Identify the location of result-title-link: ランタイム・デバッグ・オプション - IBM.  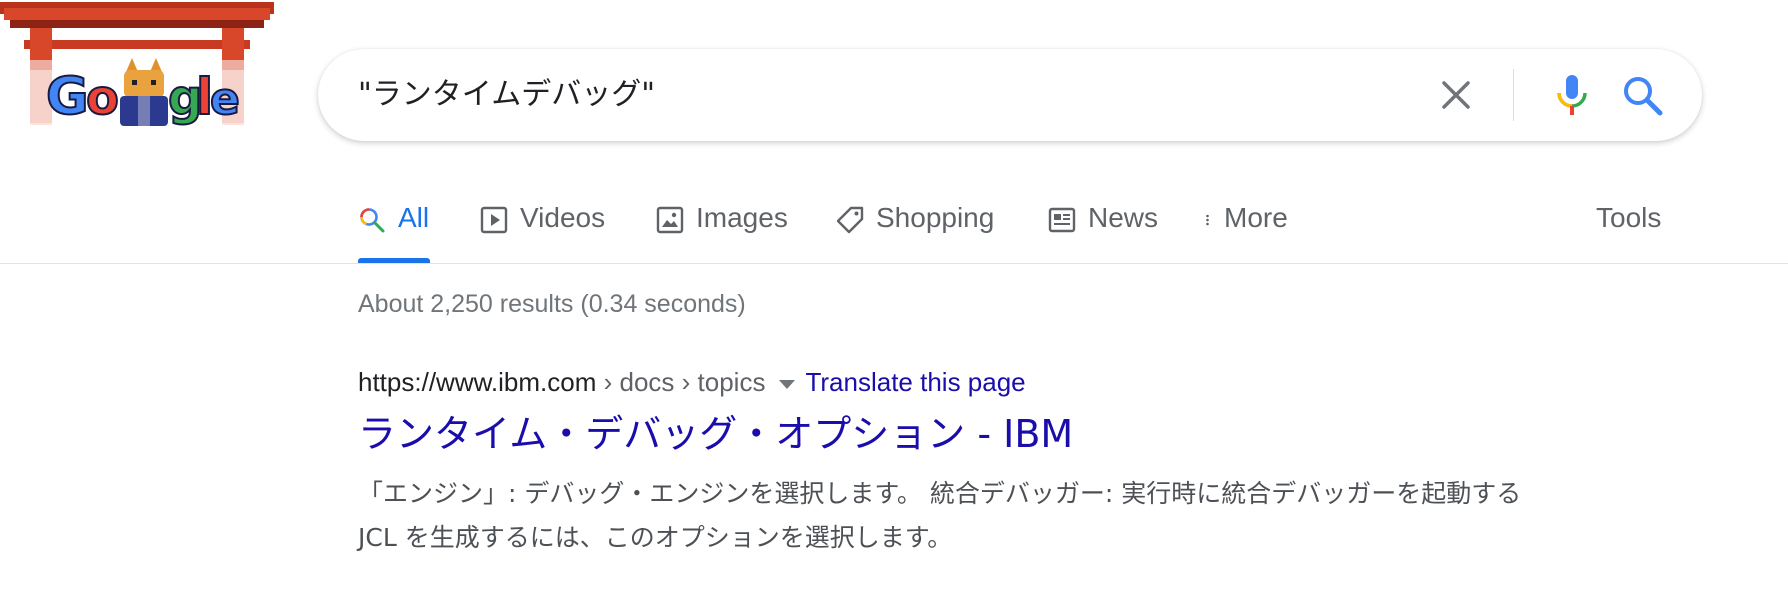
(958, 434).